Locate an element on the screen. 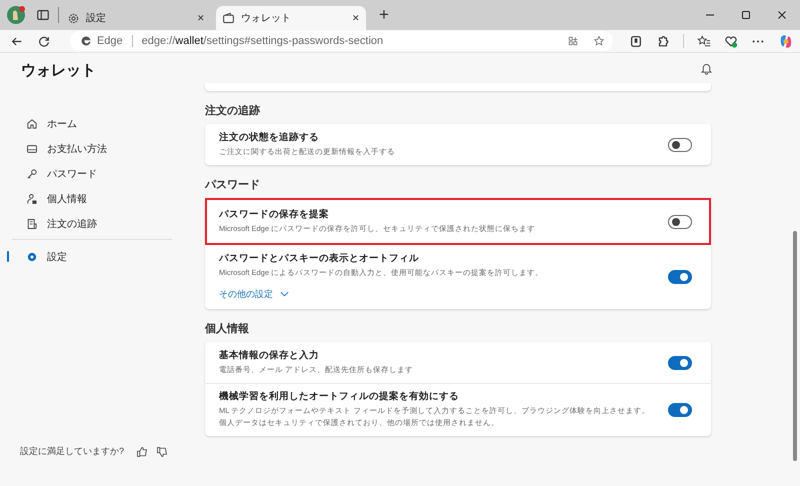 Image resolution: width=800 pixels, height=486 pixels. url-text: edge://wallet/settings#settings-passwords-section is located at coordinates (263, 41).